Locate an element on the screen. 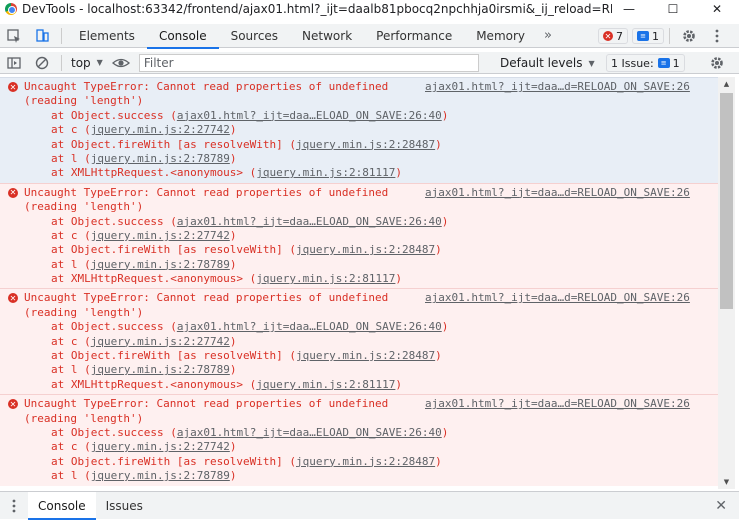 The height and width of the screenshot is (531, 739). settings-gear-icon is located at coordinates (689, 36).